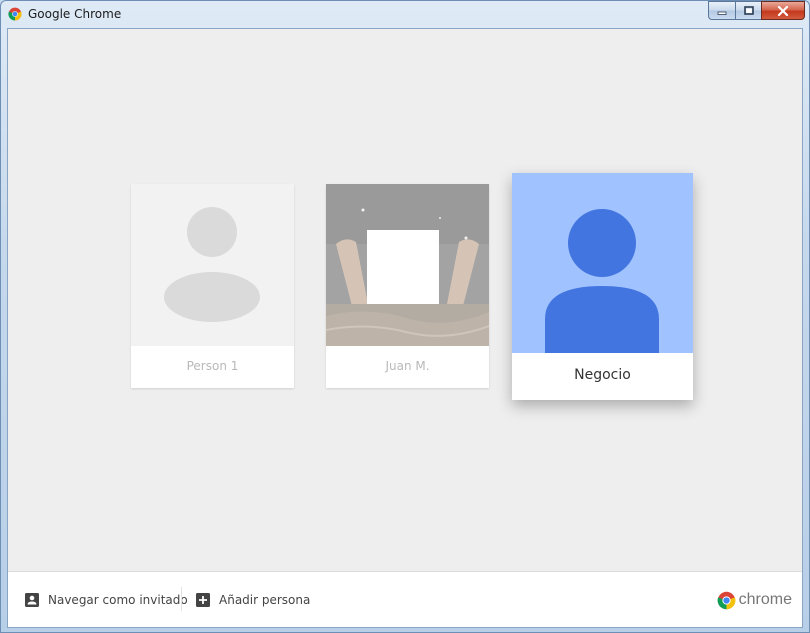 The width and height of the screenshot is (810, 633). I want to click on add-person-button: Añadir persona, so click(253, 600).